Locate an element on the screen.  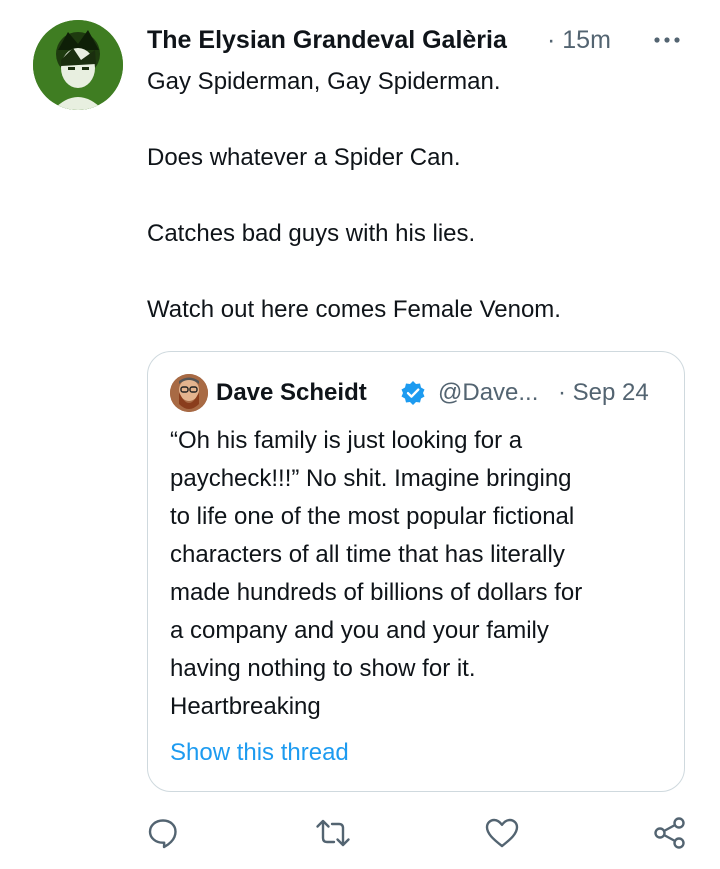
quoted-line: paycheck!!!” No shit. Imagine bringing is located at coordinates (371, 478).